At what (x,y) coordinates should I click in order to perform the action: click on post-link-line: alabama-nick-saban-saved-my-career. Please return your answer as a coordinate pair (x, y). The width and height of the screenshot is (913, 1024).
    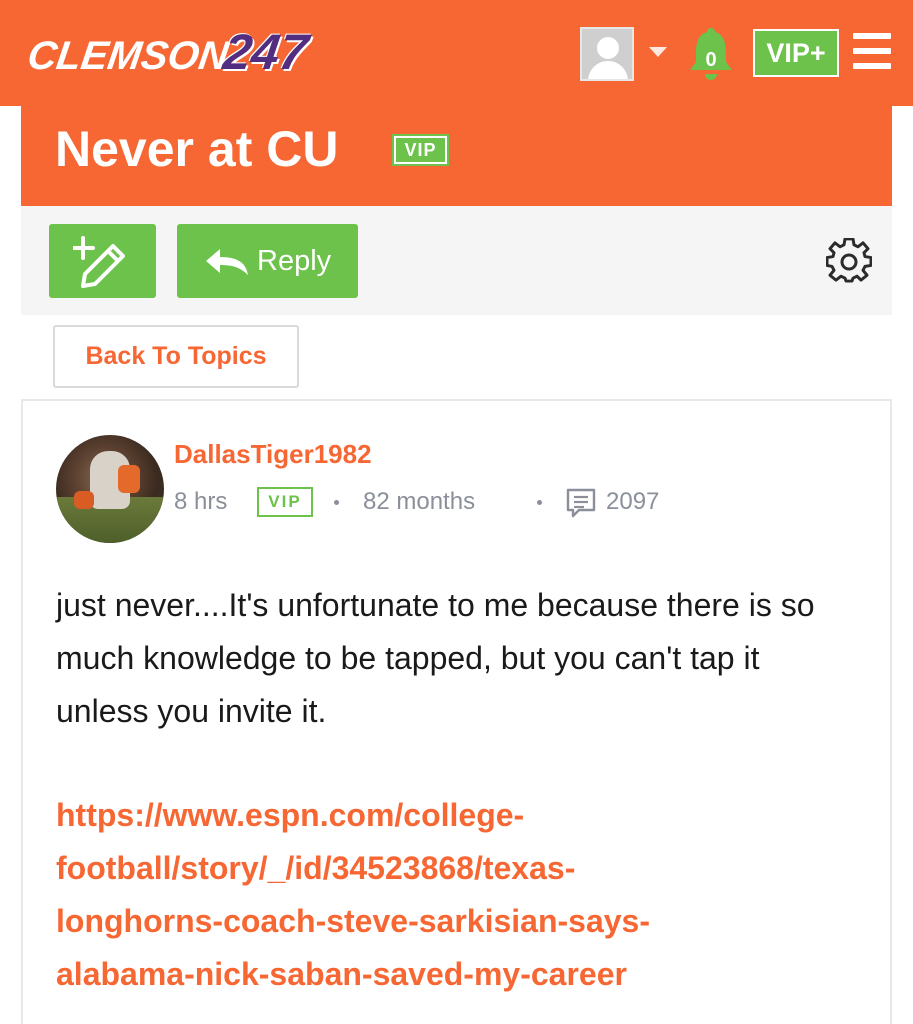
    Looking at the image, I should click on (341, 974).